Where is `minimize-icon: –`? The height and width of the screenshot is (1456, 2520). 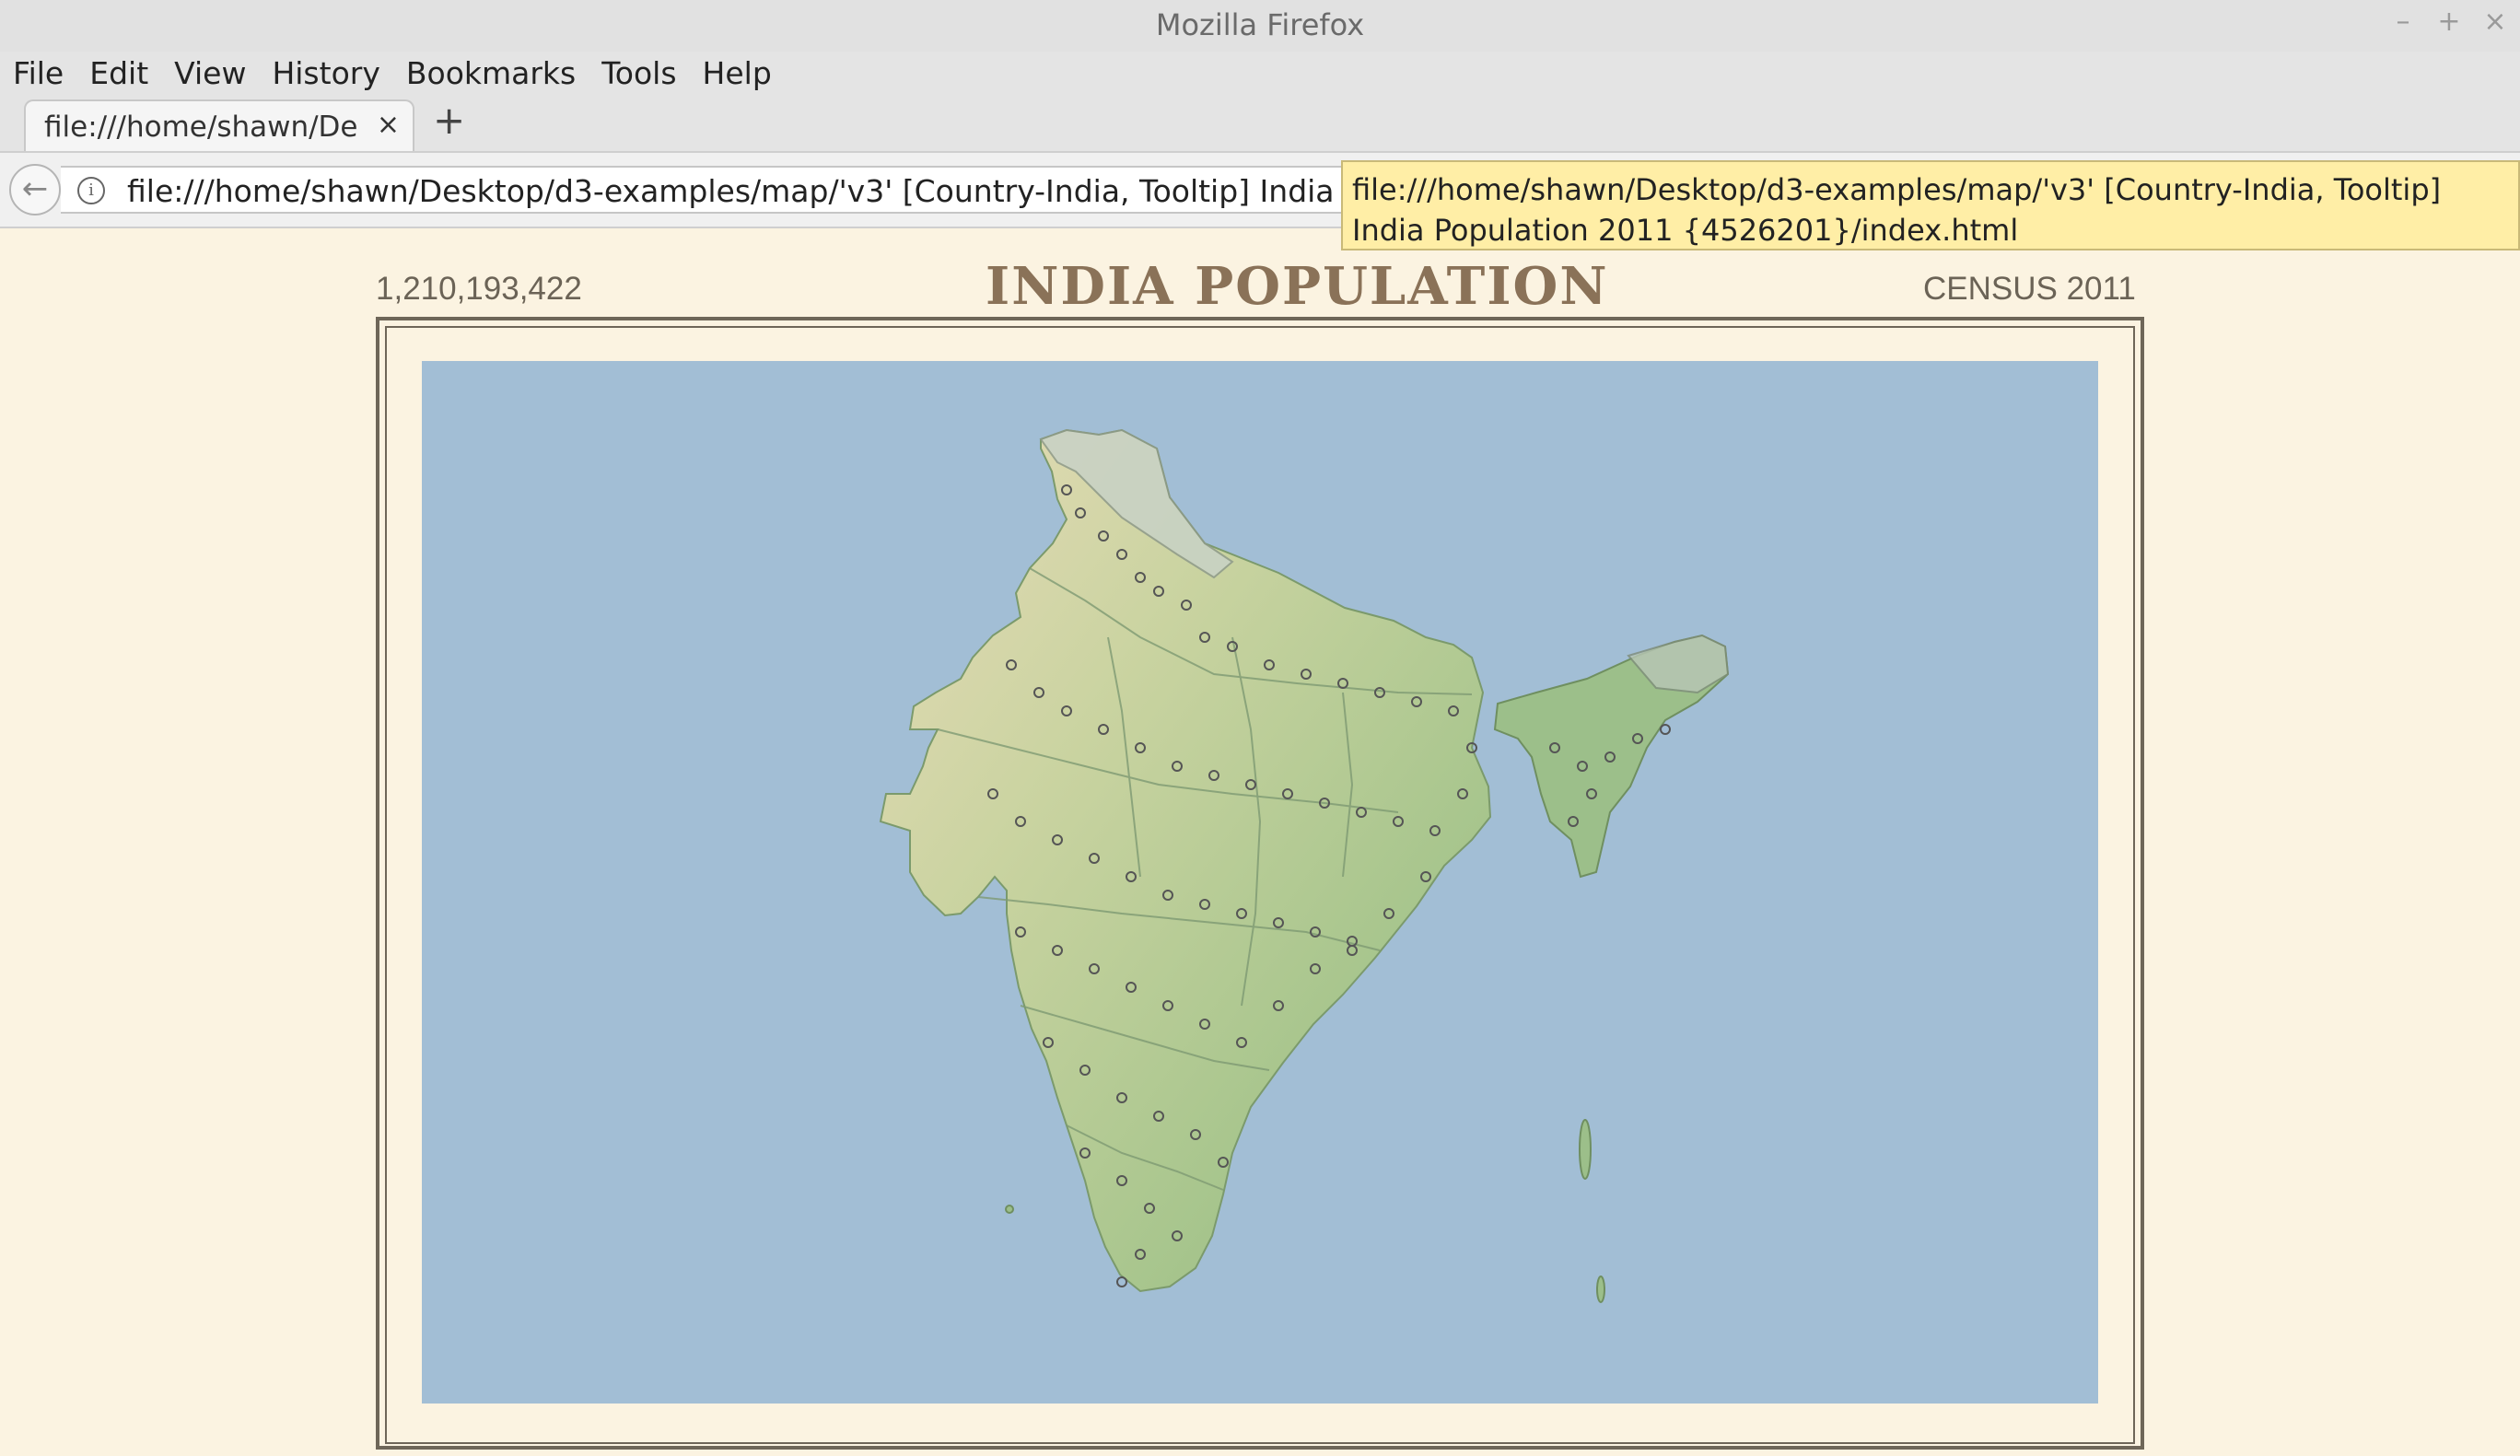
minimize-icon: – is located at coordinates (2403, 22).